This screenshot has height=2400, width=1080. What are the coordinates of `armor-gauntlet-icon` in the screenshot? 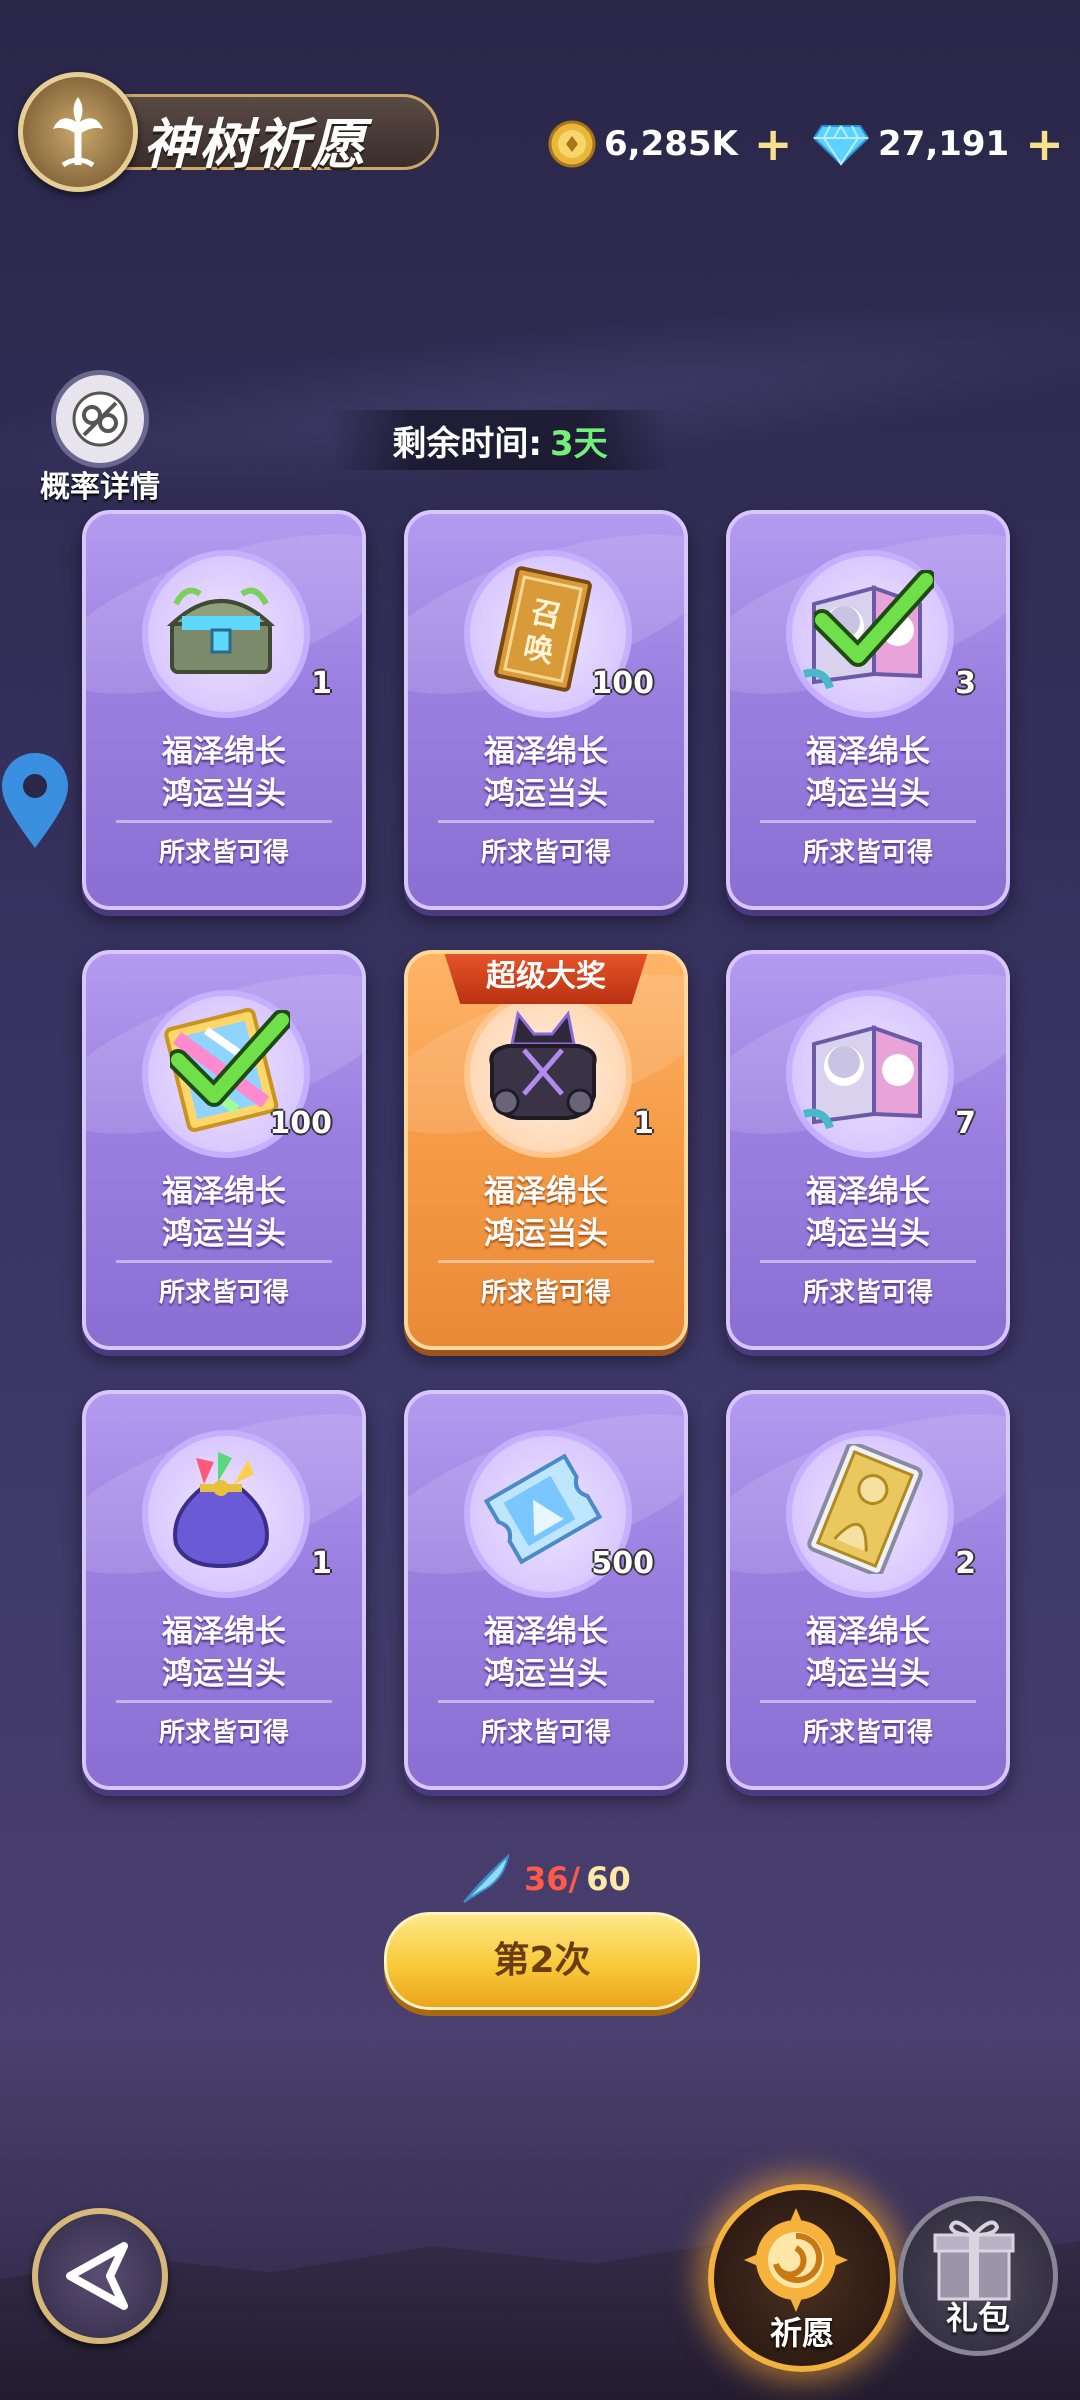 It's located at (543, 1069).